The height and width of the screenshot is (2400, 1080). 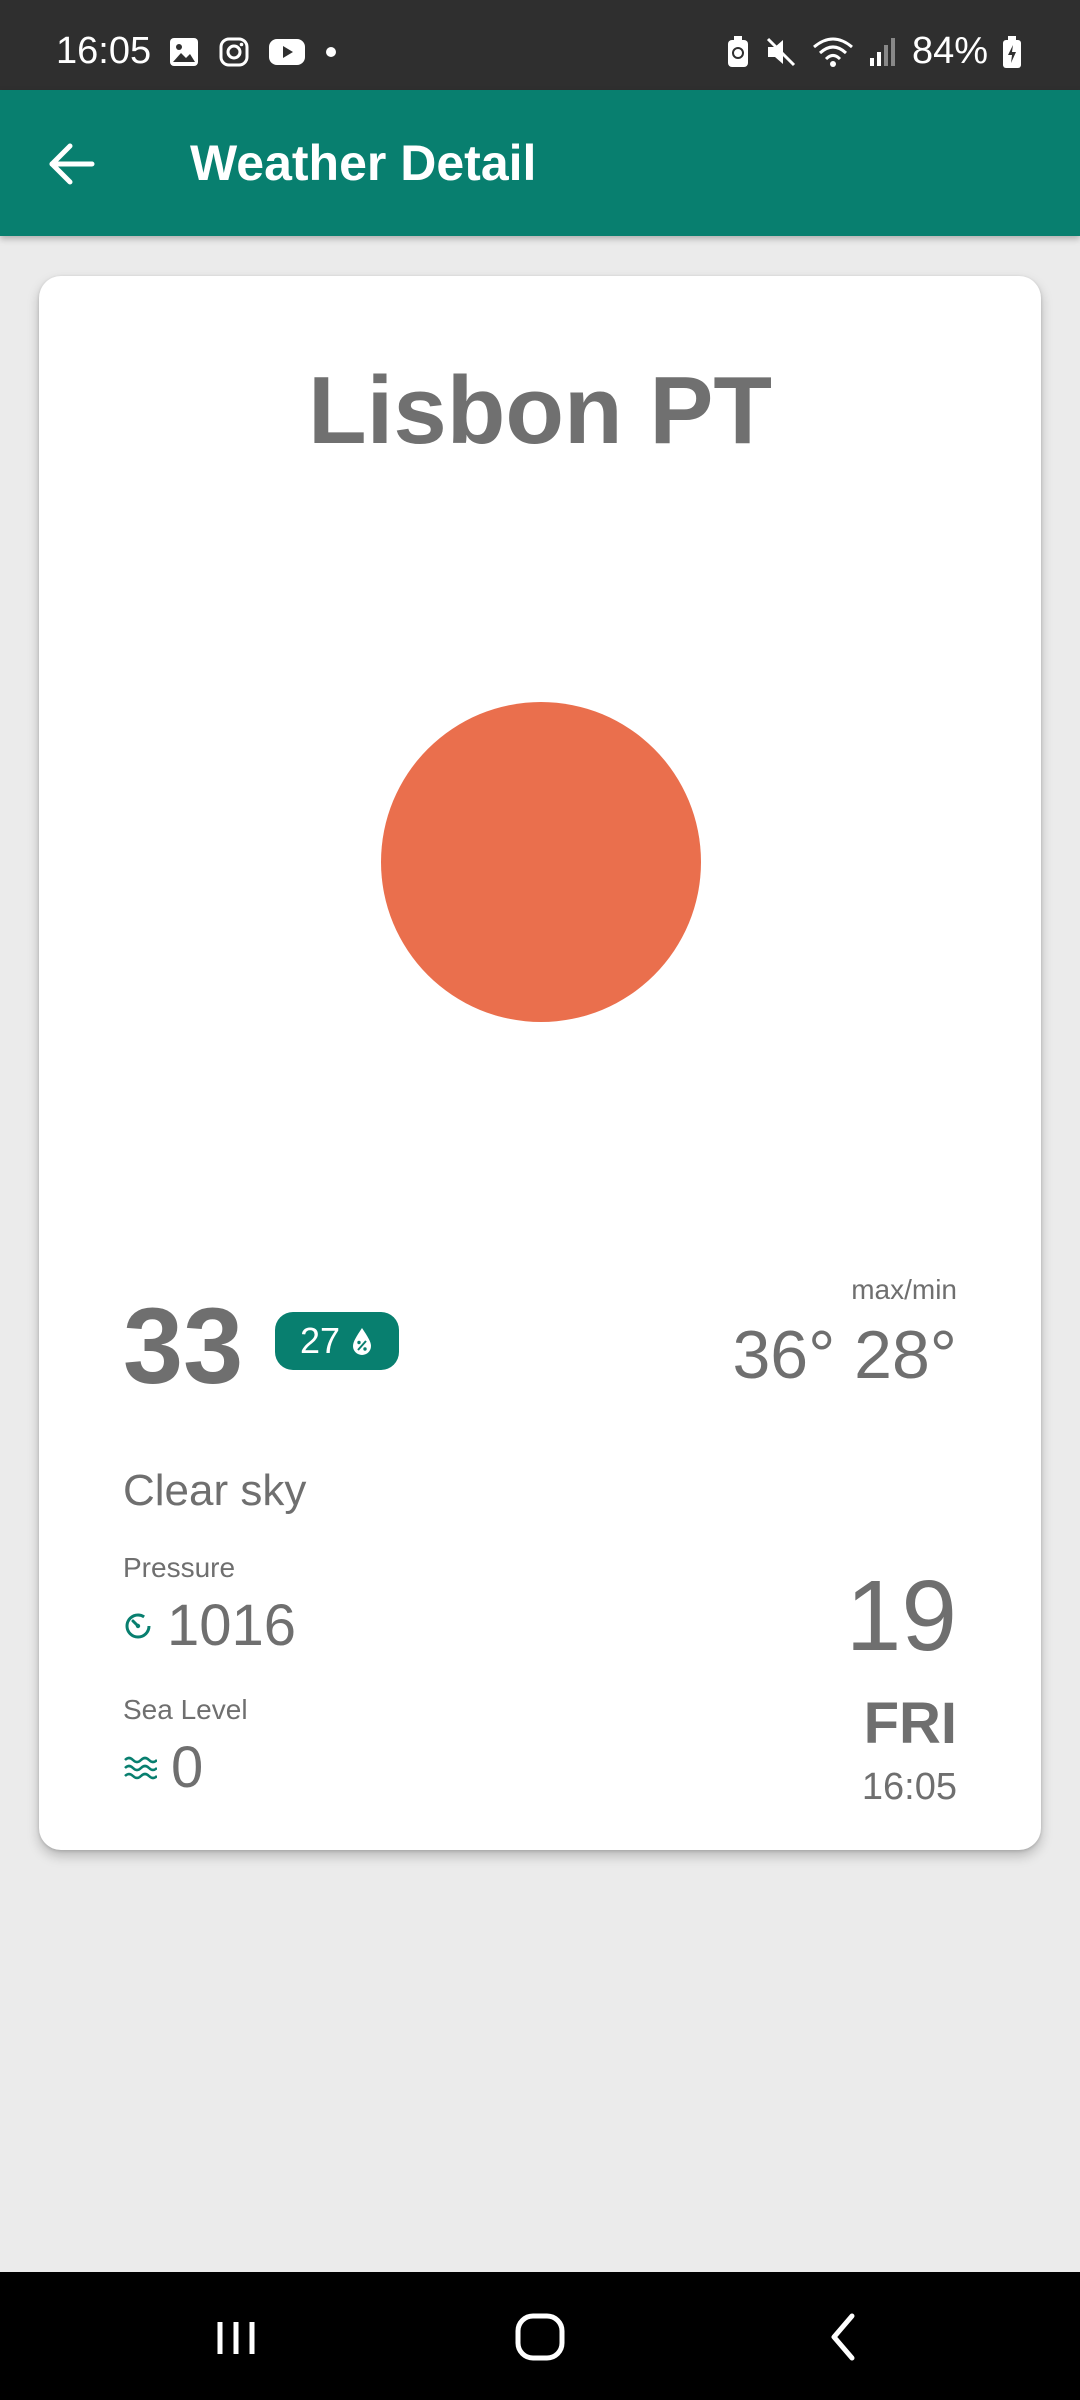 I want to click on maxmin-label: max/min, so click(x=904, y=1289).